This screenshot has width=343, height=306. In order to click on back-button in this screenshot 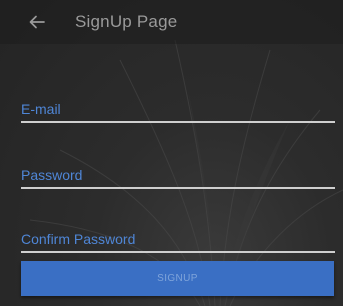, I will do `click(37, 22)`.